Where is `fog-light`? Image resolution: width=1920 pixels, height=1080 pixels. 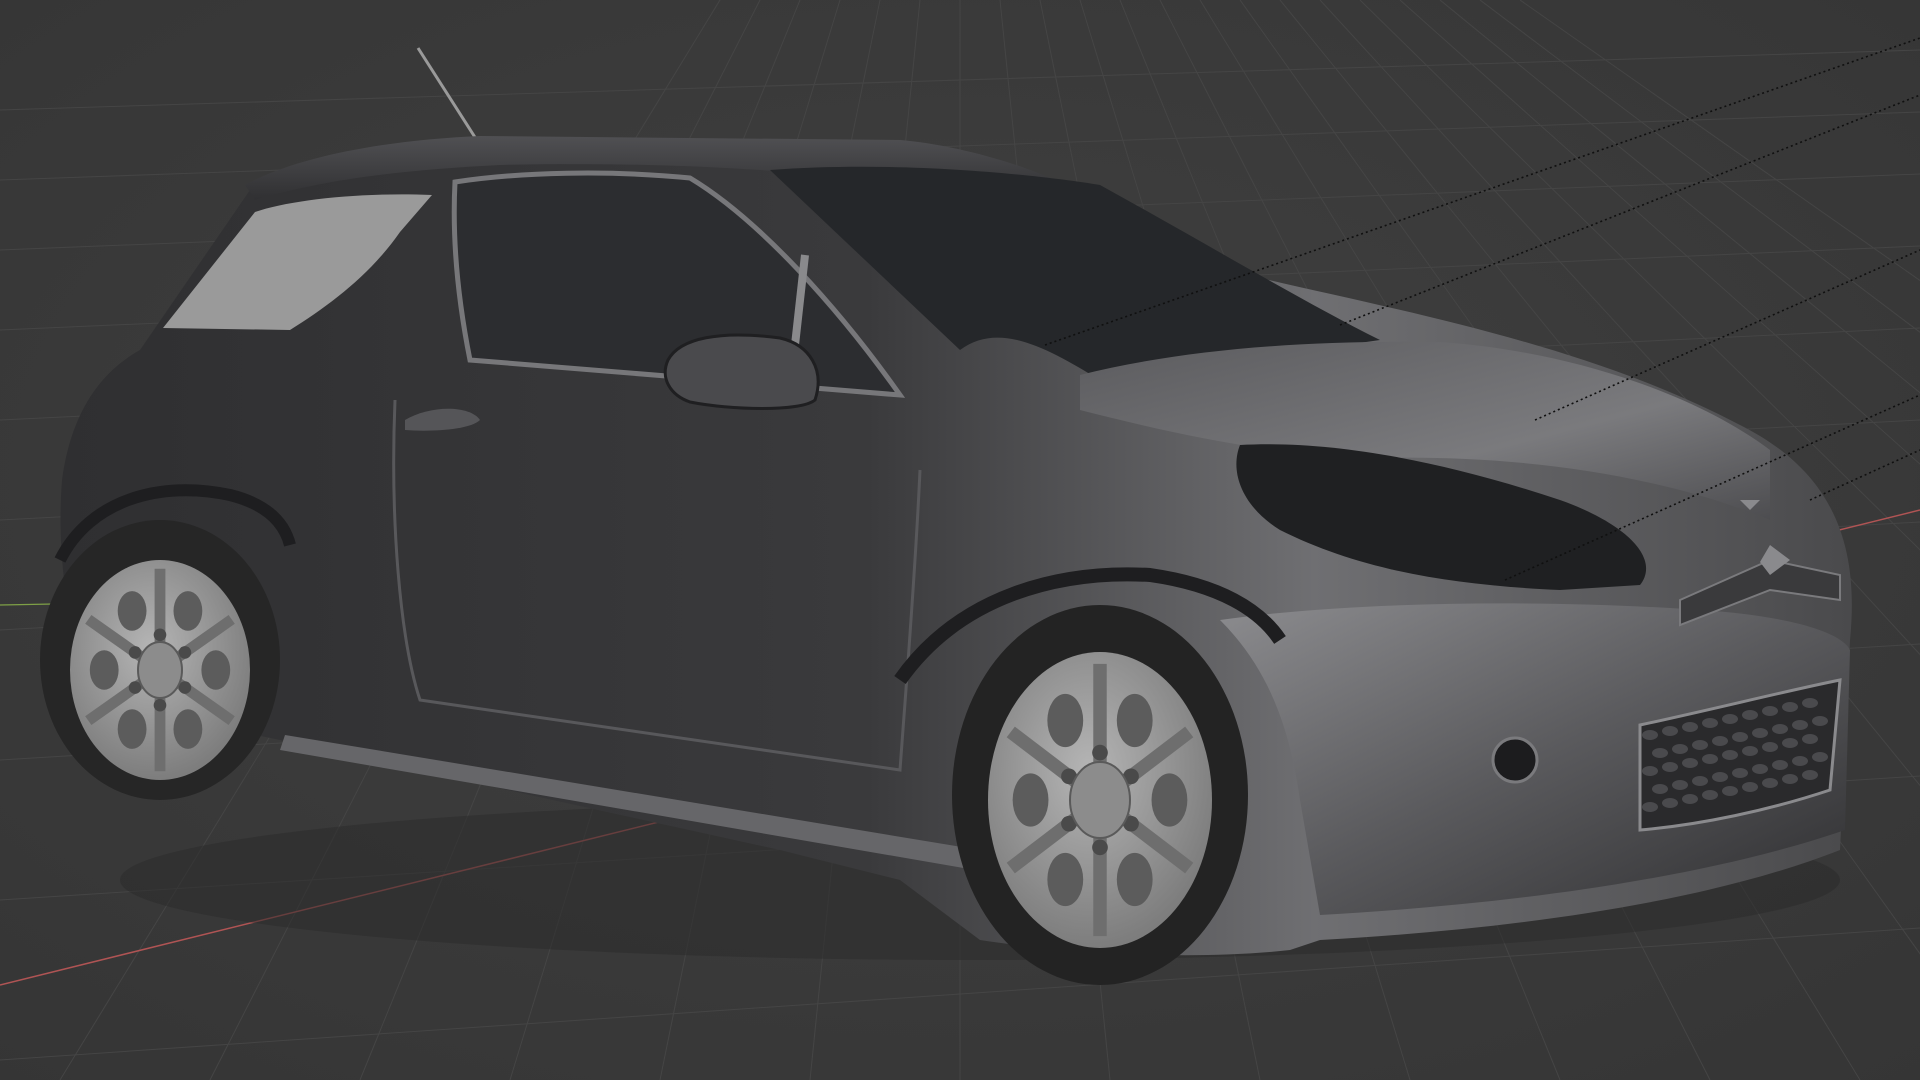 fog-light is located at coordinates (1515, 760).